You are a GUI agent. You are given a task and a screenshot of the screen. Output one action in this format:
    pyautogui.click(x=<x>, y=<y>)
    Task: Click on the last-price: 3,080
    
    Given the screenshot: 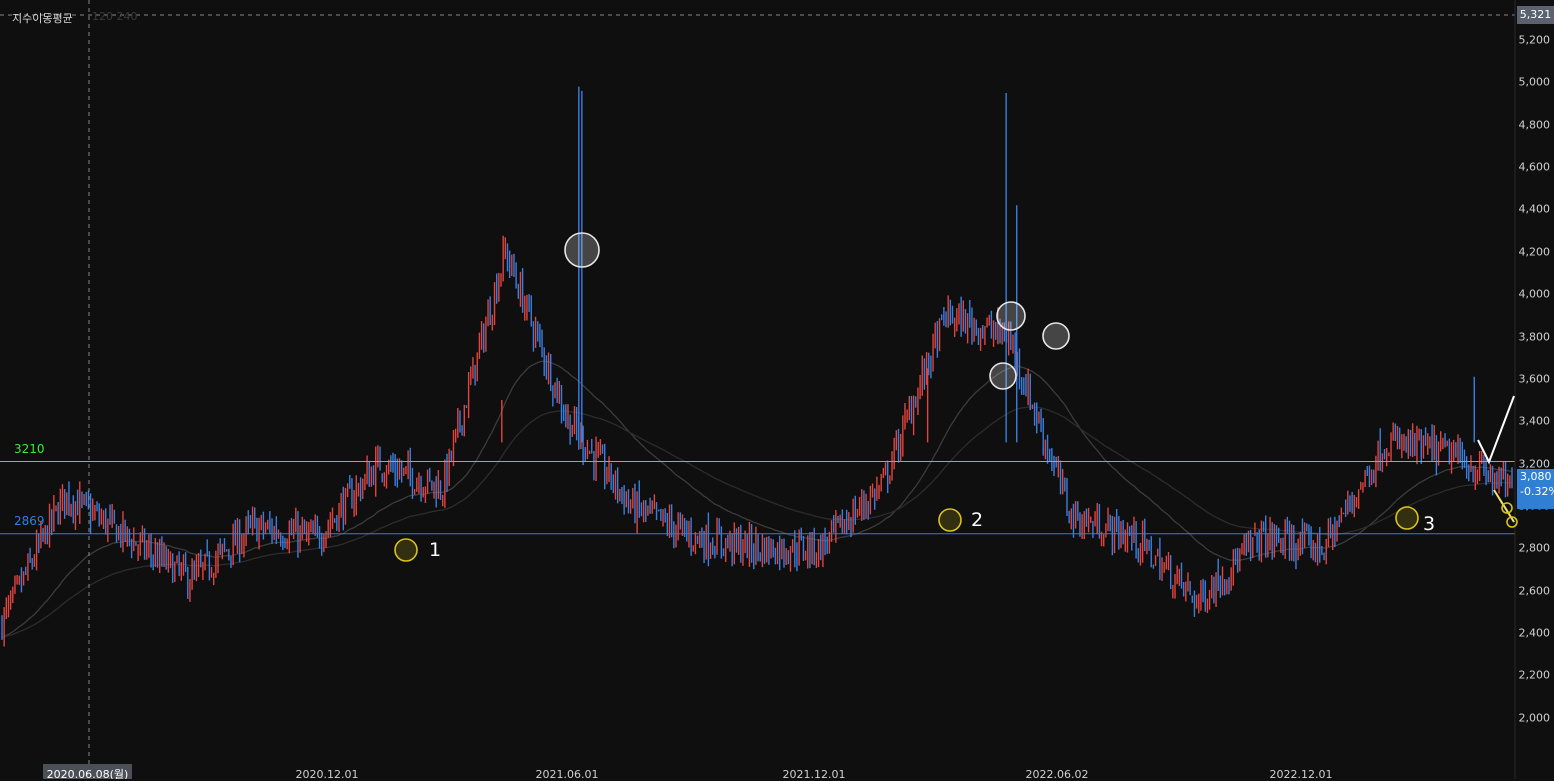 What is the action you would take?
    pyautogui.click(x=1536, y=476)
    